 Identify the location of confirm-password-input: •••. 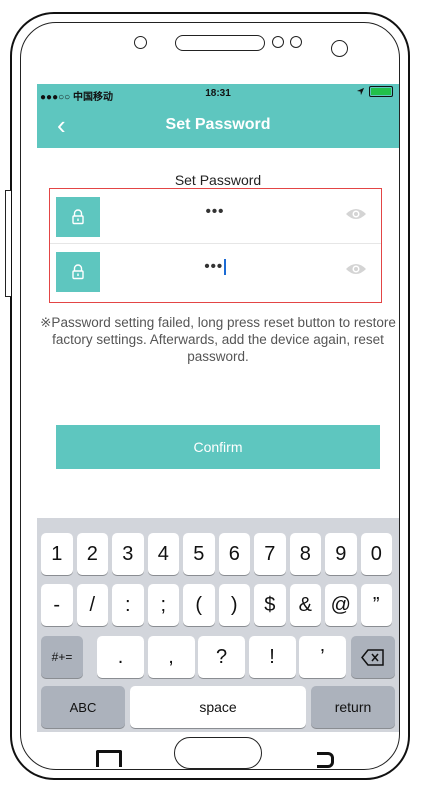
(215, 267).